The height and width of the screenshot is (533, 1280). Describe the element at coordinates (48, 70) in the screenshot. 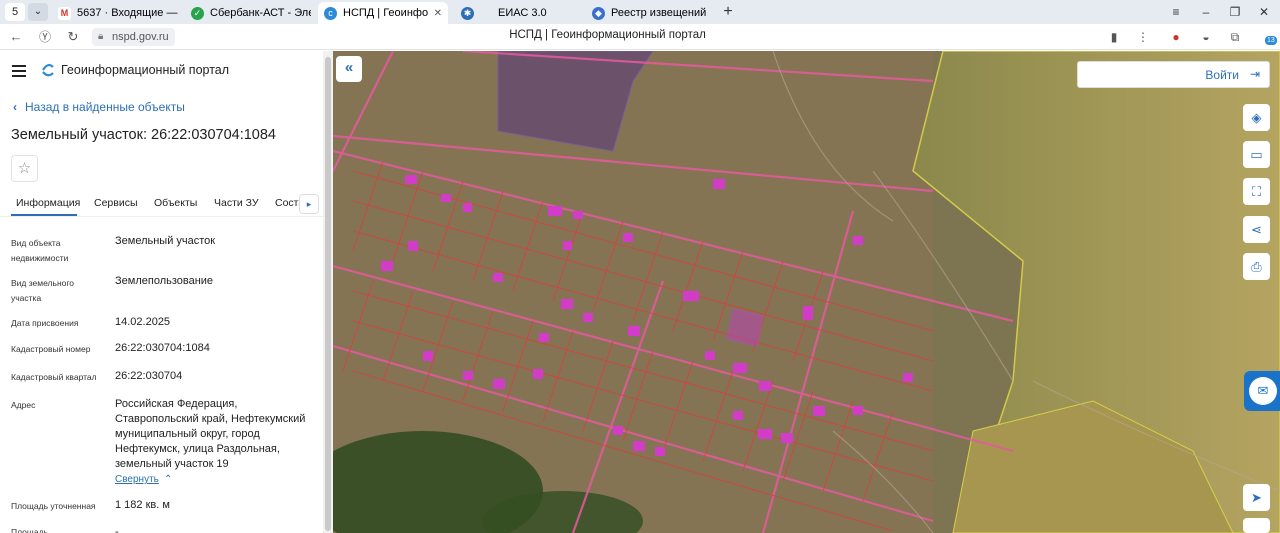

I see `portal-logo-icon` at that location.